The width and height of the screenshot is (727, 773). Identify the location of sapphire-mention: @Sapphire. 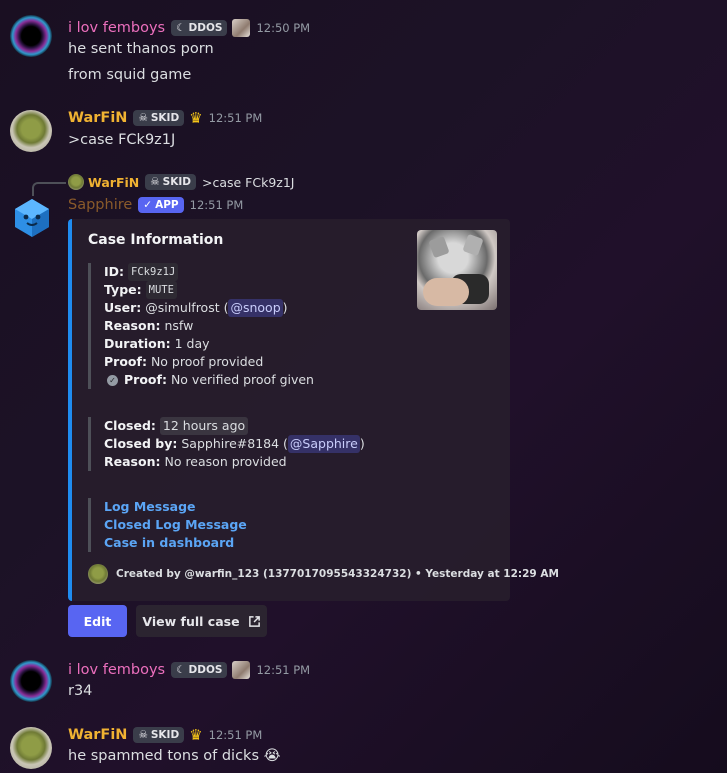
(323, 444).